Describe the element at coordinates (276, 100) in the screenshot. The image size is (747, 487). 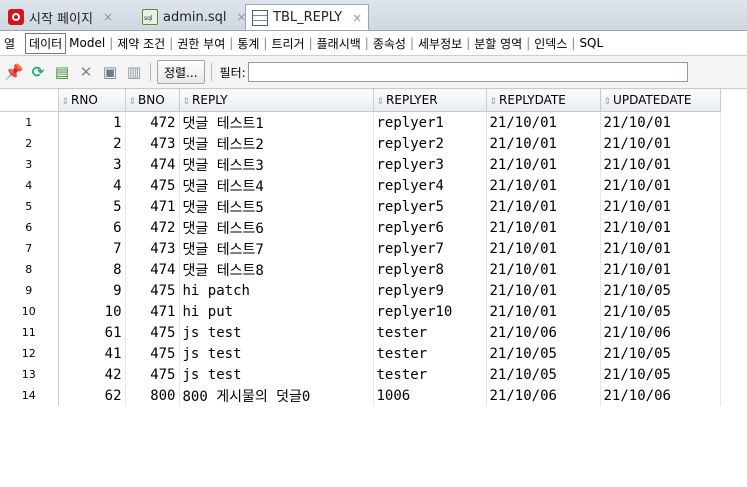
I see `column-header-reply: ⇕ REPLY` at that location.